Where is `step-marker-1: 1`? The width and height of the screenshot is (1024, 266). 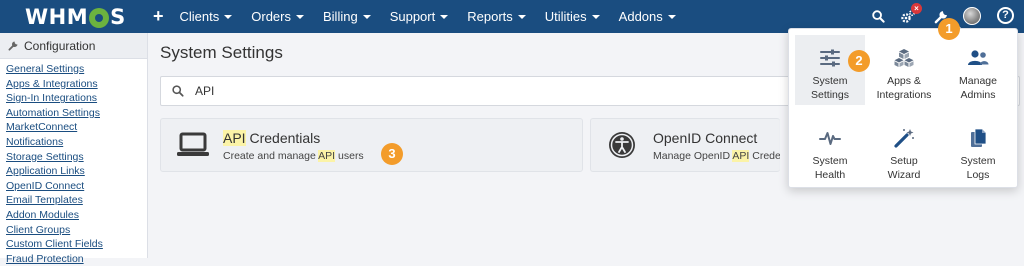
step-marker-1: 1 is located at coordinates (949, 29).